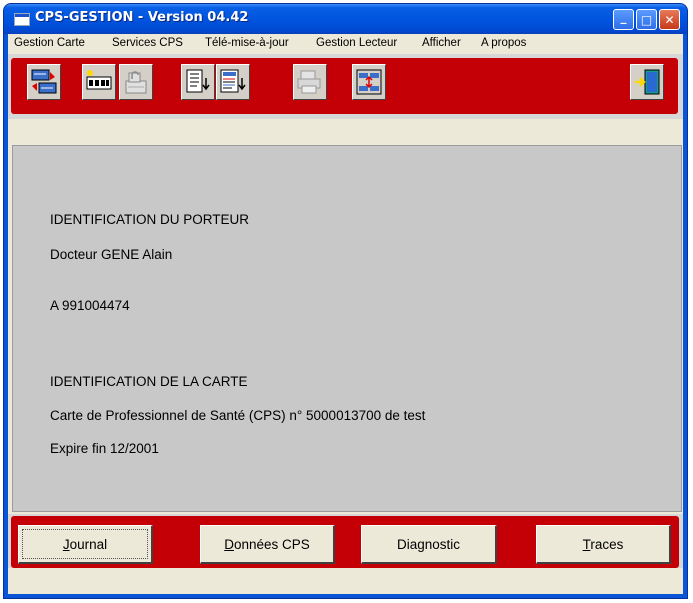  What do you see at coordinates (345, 581) in the screenshot?
I see `status-area` at bounding box center [345, 581].